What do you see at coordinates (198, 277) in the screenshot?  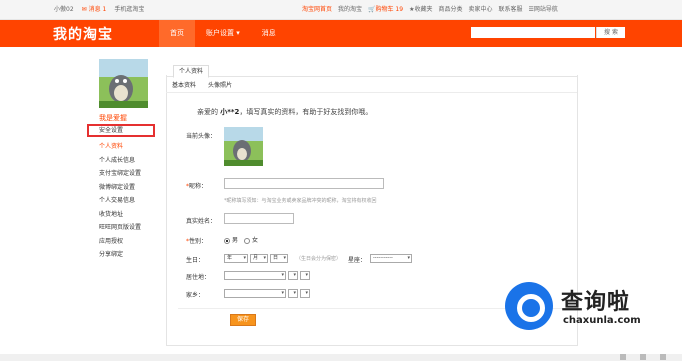 I see `residence-label: 居住地：` at bounding box center [198, 277].